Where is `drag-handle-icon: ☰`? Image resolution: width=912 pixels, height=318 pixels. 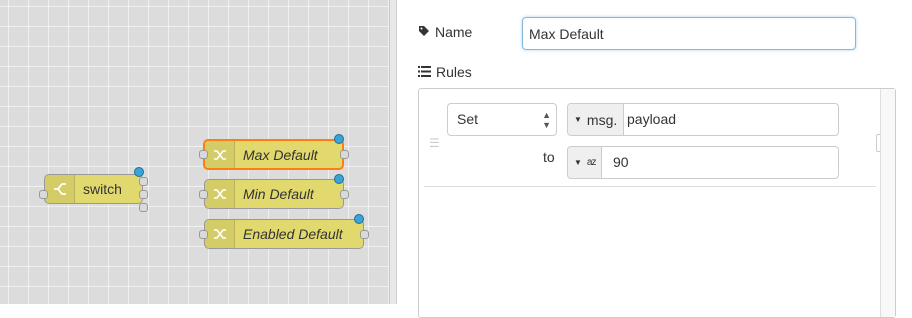
drag-handle-icon: ☰ is located at coordinates (434, 143).